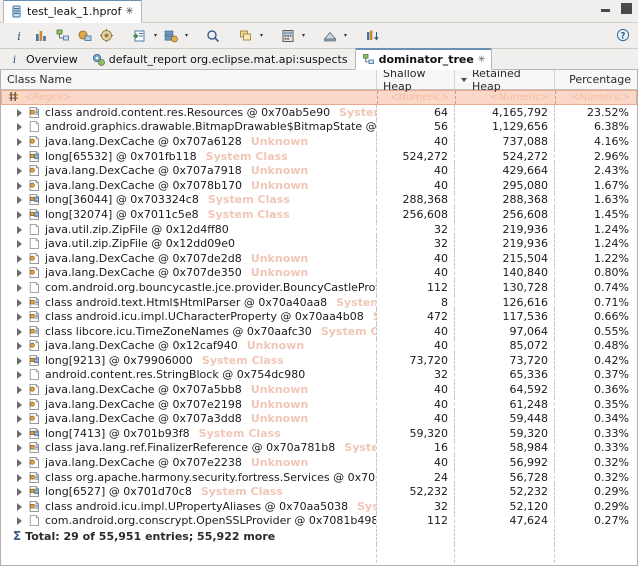 This screenshot has width=638, height=566. What do you see at coordinates (213, 35) in the screenshot?
I see `search-icon` at bounding box center [213, 35].